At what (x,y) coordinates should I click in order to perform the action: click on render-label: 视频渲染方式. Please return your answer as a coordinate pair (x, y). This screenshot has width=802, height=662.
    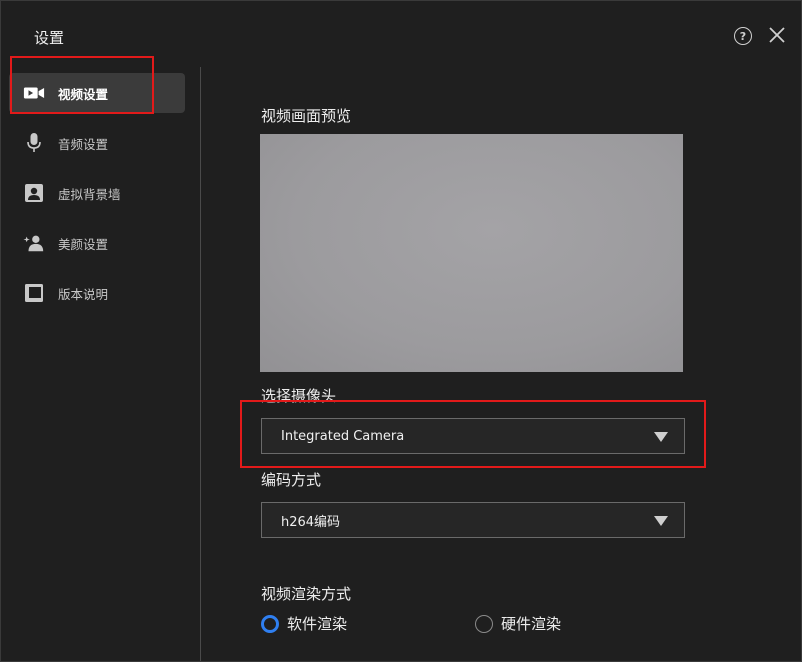
    Looking at the image, I should click on (306, 594).